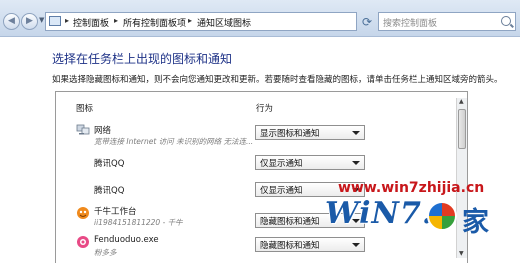 Image resolution: width=520 pixels, height=263 pixels. I want to click on back-button: ◀, so click(11, 21).